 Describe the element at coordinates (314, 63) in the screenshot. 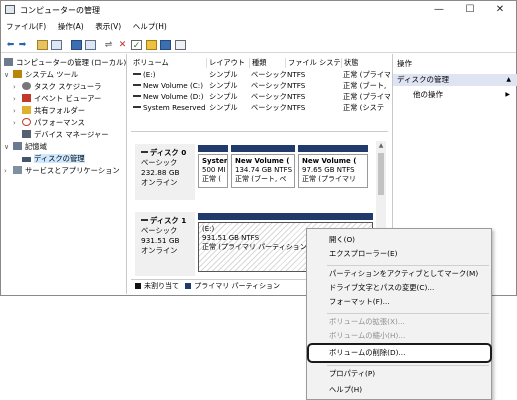

I see `column-header-filesystem: ファイル システム` at that location.